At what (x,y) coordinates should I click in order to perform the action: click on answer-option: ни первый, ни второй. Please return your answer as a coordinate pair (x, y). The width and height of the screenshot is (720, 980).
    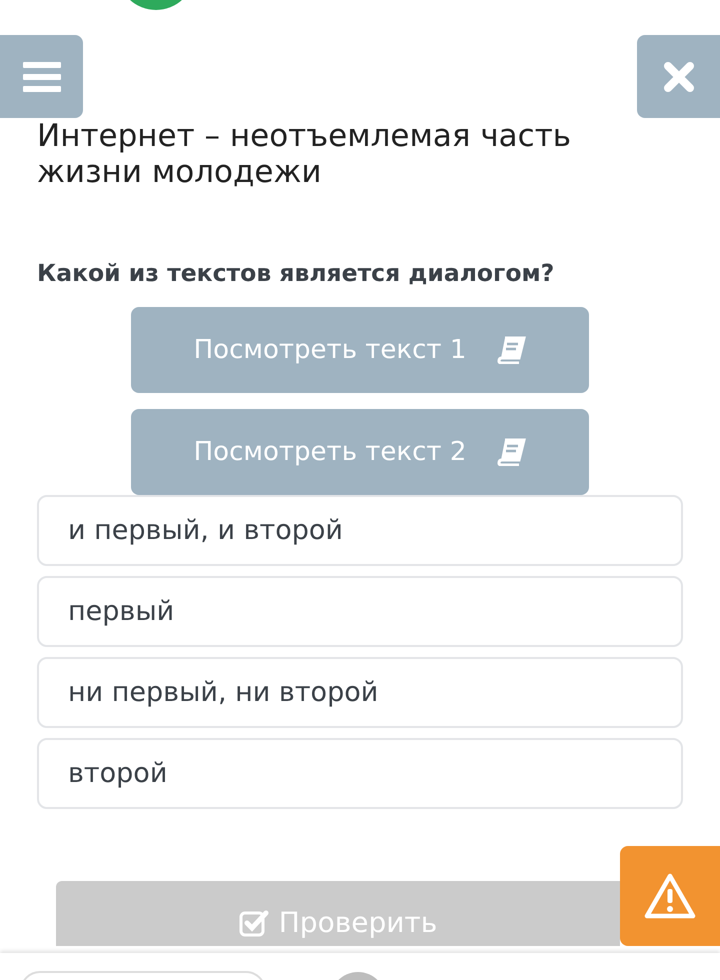
    Looking at the image, I should click on (360, 692).